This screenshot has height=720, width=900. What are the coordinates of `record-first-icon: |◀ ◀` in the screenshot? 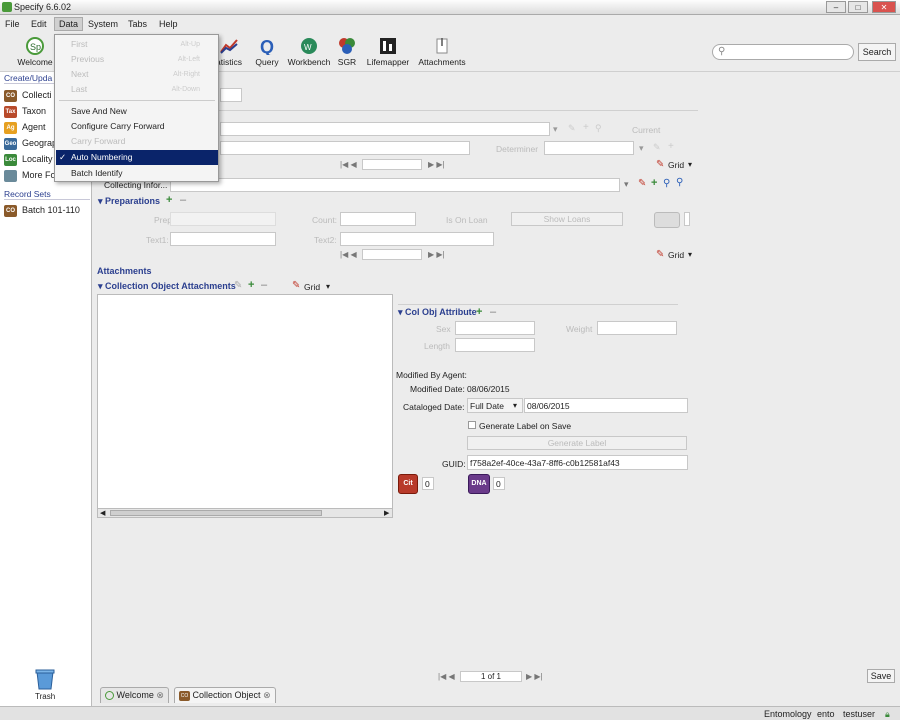 It's located at (446, 676).